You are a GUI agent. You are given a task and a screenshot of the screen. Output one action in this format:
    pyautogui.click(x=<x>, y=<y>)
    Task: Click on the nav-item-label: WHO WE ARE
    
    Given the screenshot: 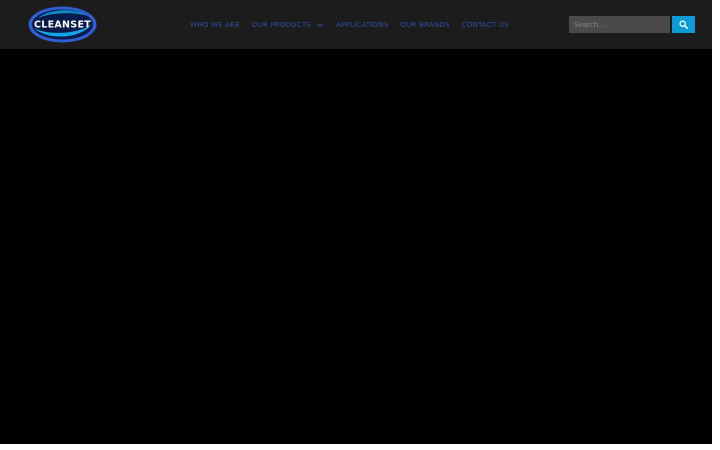 What is the action you would take?
    pyautogui.click(x=215, y=24)
    